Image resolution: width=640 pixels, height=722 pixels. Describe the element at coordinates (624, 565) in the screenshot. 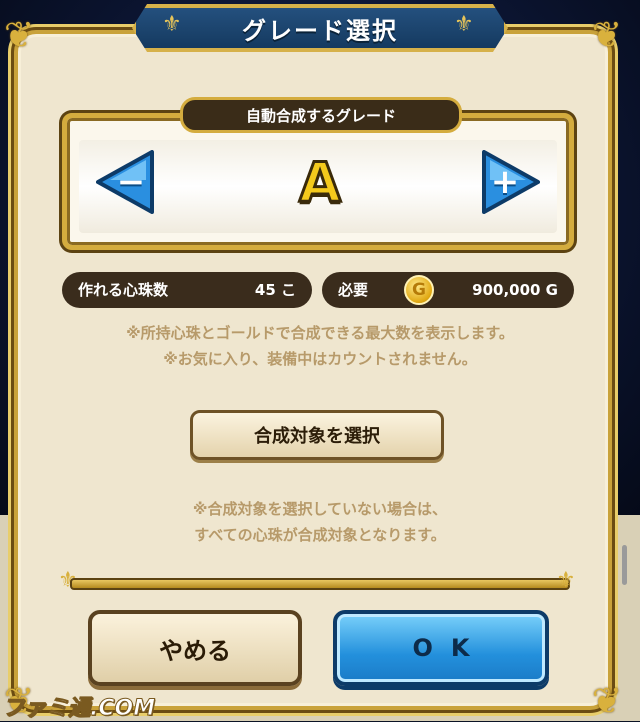

I see `scrollbar-thumb` at that location.